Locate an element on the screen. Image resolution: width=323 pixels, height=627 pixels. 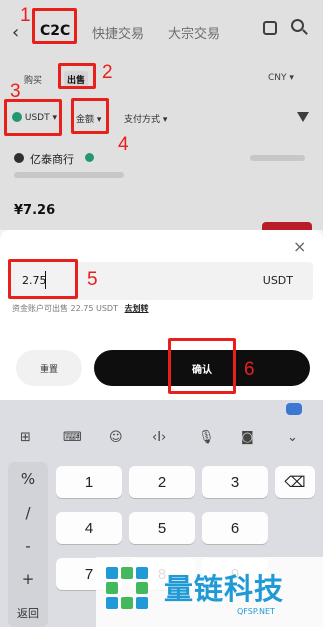
backspace-icon: ⌫ is located at coordinates (295, 482).